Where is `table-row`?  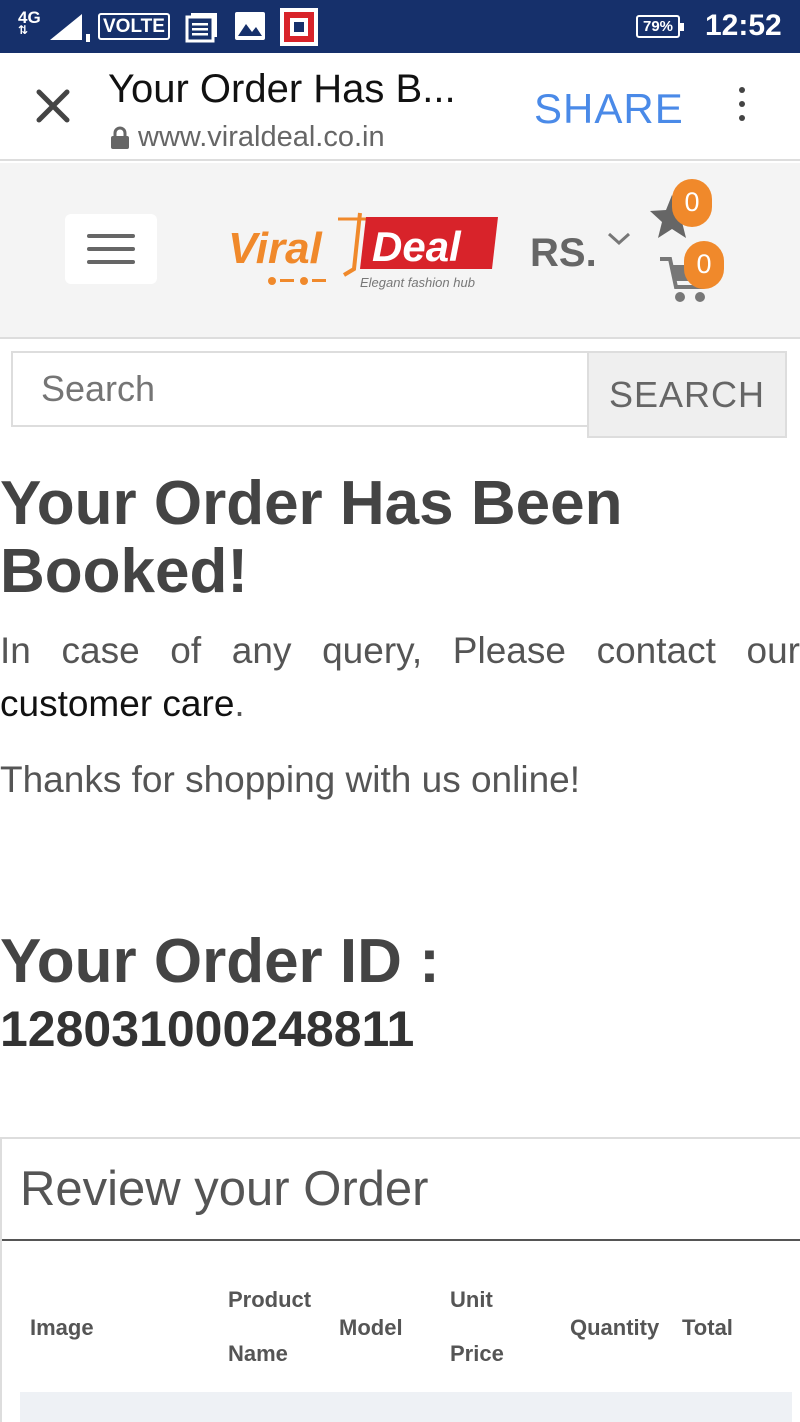 table-row is located at coordinates (406, 1407).